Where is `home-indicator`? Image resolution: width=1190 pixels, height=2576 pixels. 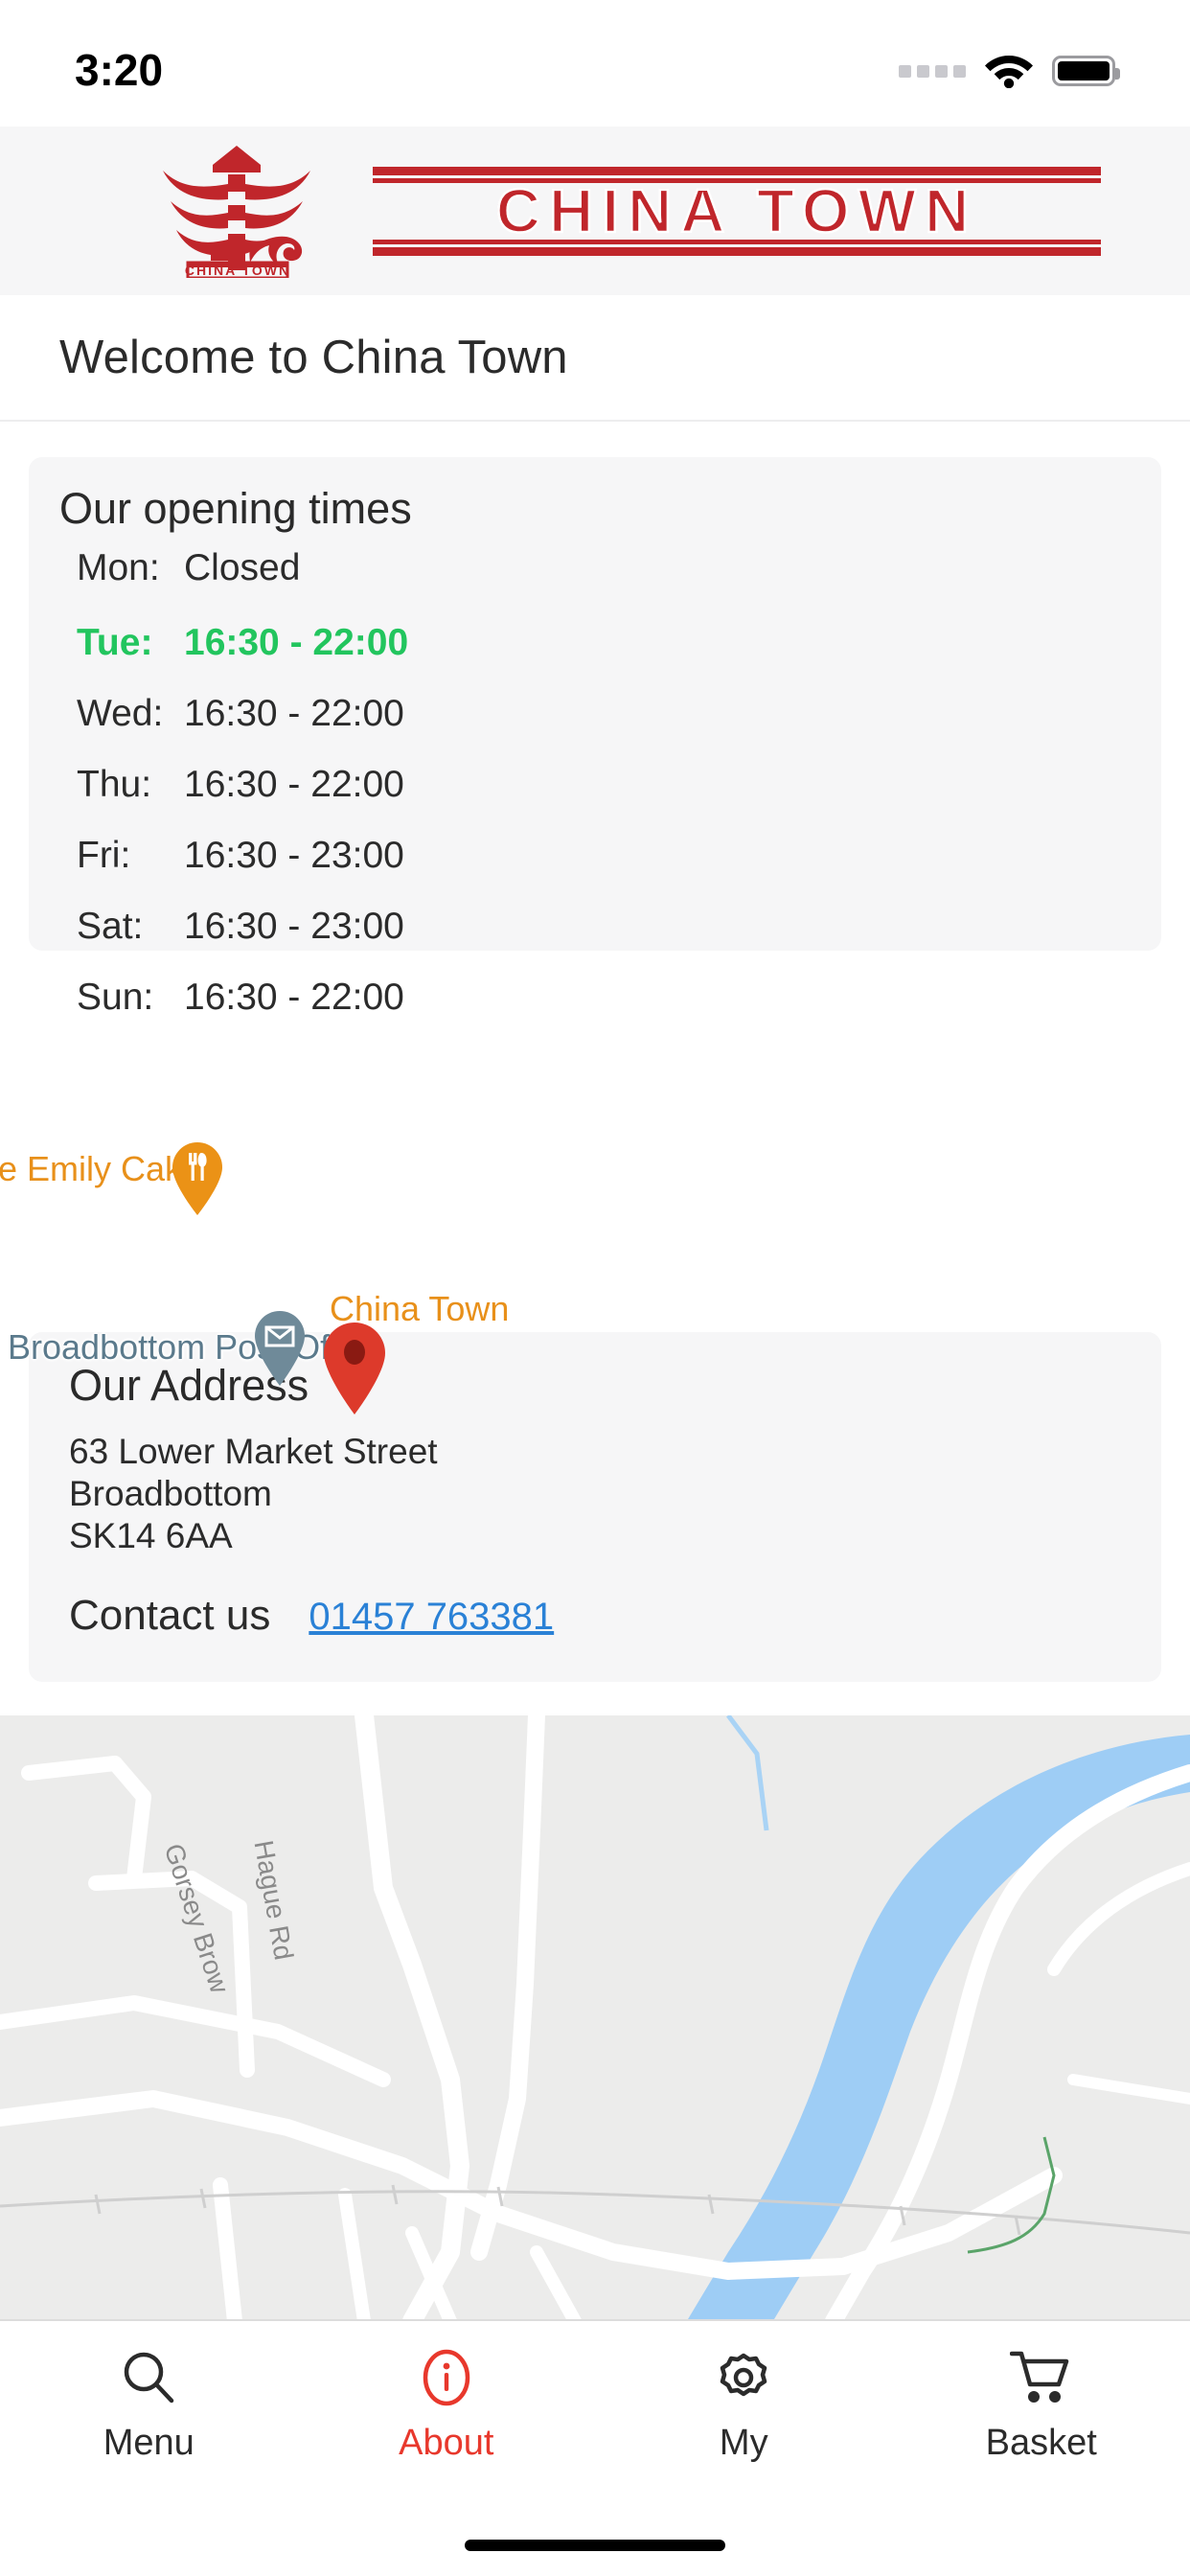 home-indicator is located at coordinates (595, 2545).